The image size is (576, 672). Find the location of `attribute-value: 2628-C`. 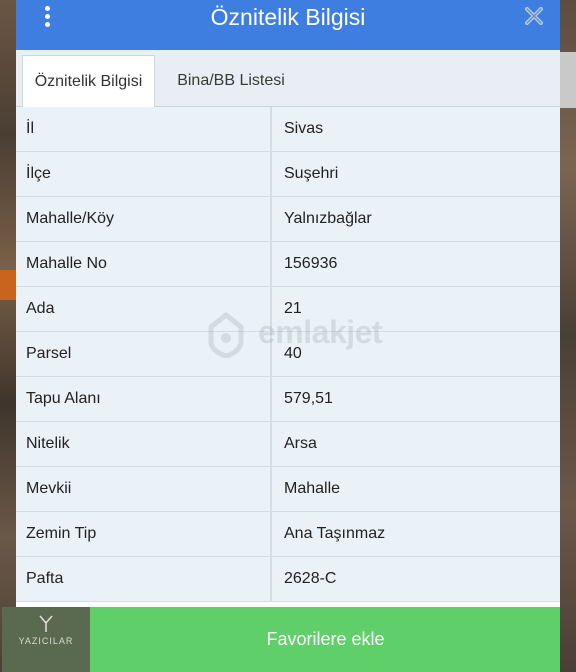

attribute-value: 2628-C is located at coordinates (310, 578).